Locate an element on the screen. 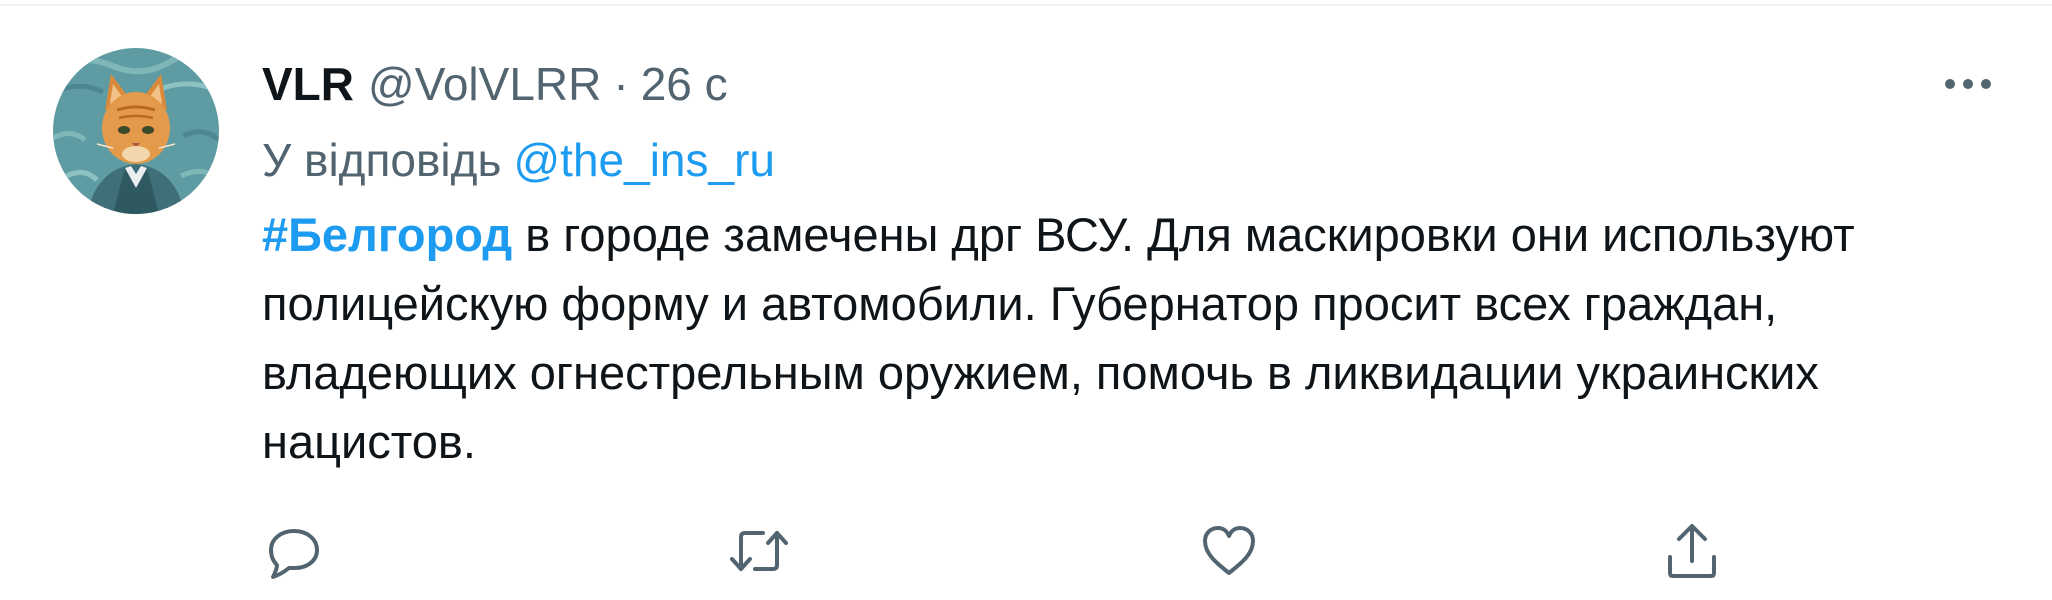 The width and height of the screenshot is (2052, 600). reply-button is located at coordinates (294, 551).